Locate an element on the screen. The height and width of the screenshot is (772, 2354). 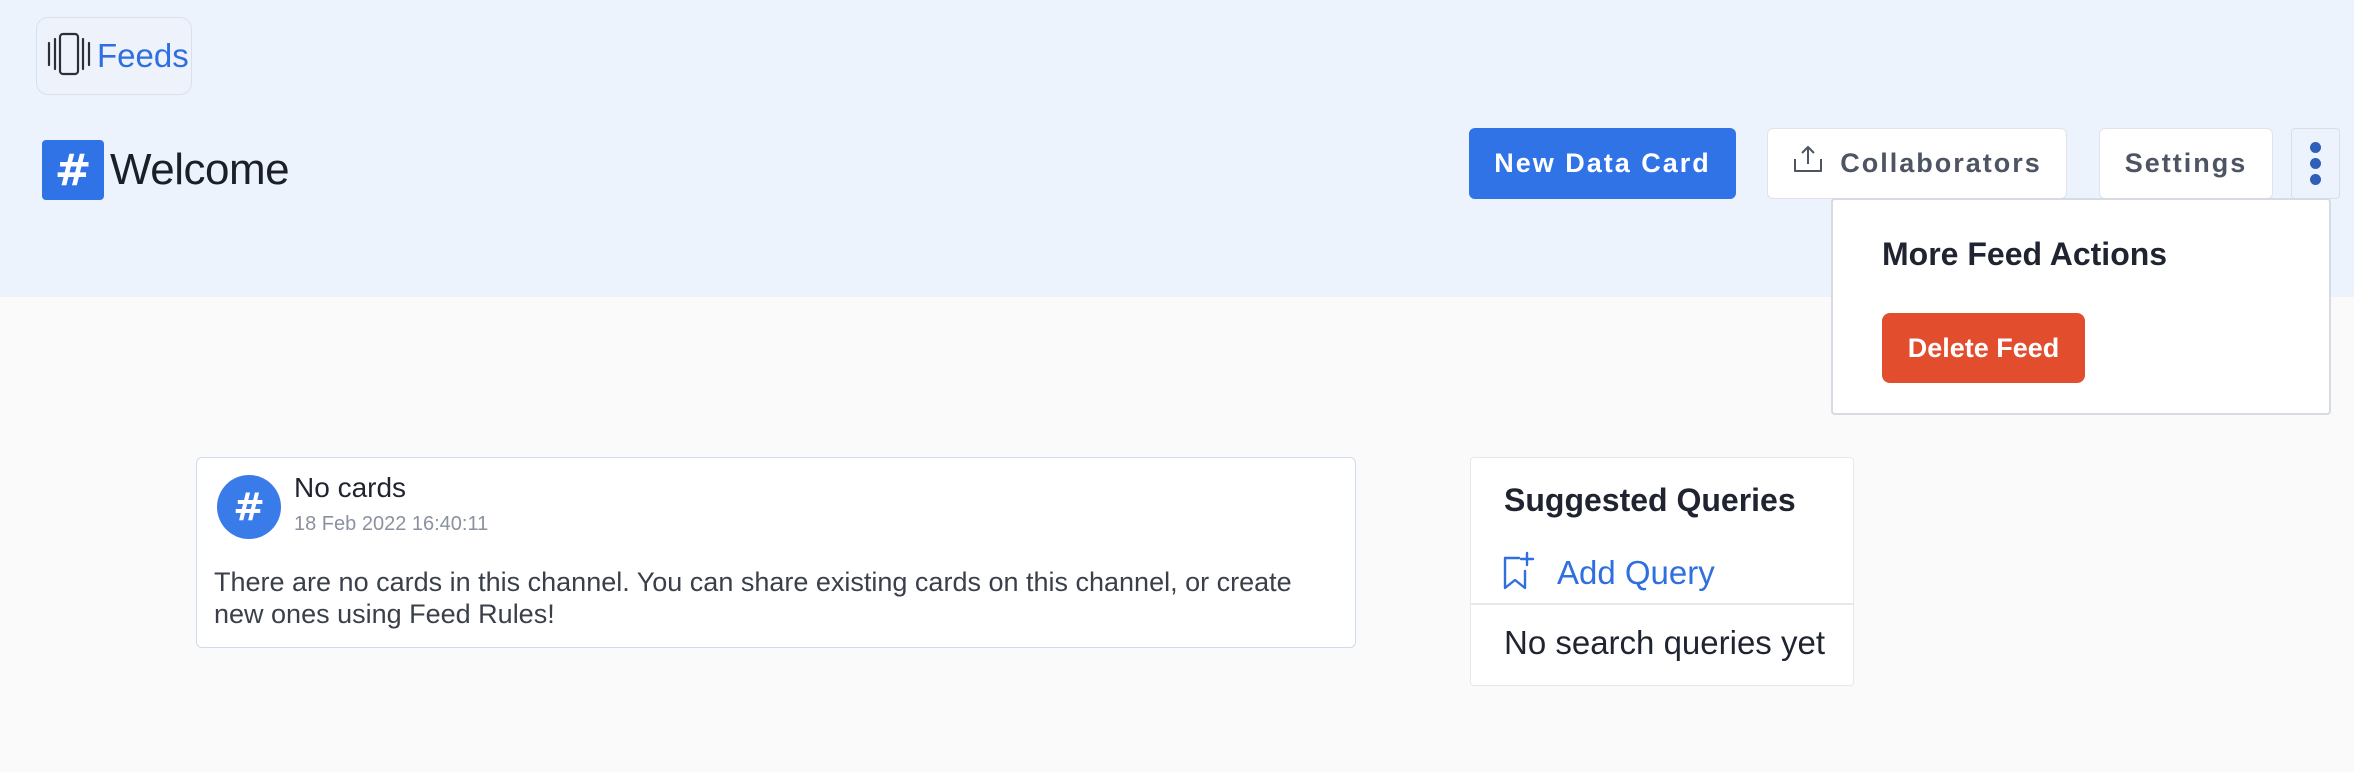
delete-feed-button: Delete Feed is located at coordinates (1983, 348).